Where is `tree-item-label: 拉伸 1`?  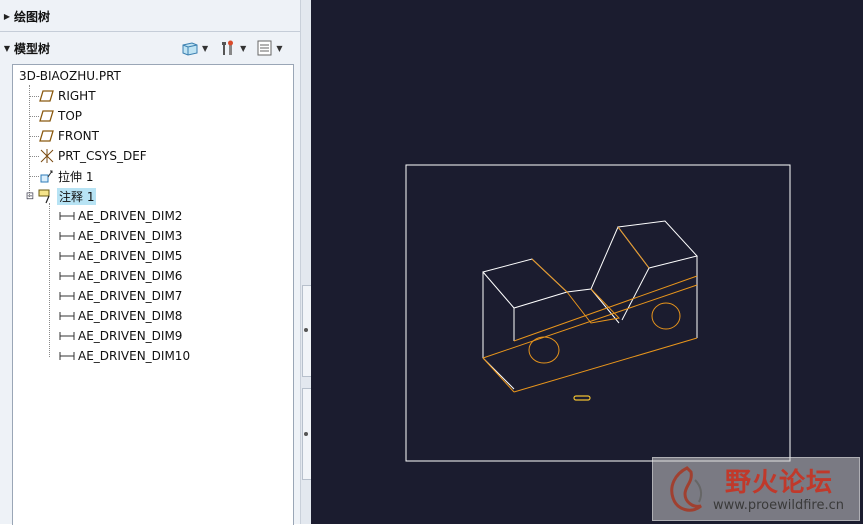
tree-item-label: 拉伸 1 is located at coordinates (76, 176).